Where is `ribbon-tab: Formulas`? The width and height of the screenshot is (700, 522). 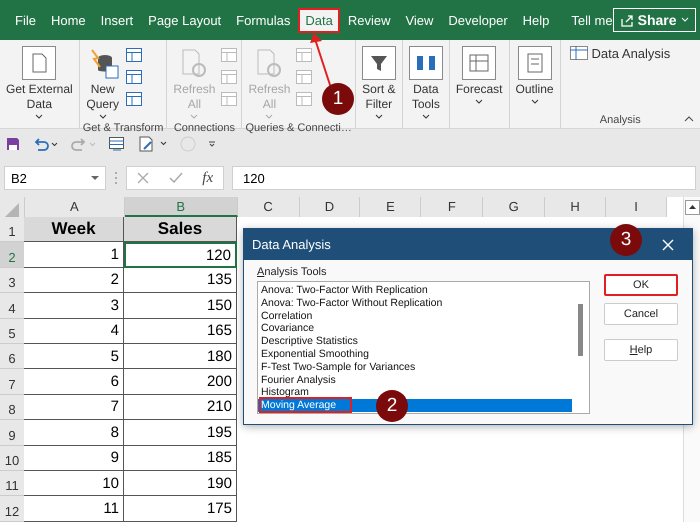 ribbon-tab: Formulas is located at coordinates (263, 20).